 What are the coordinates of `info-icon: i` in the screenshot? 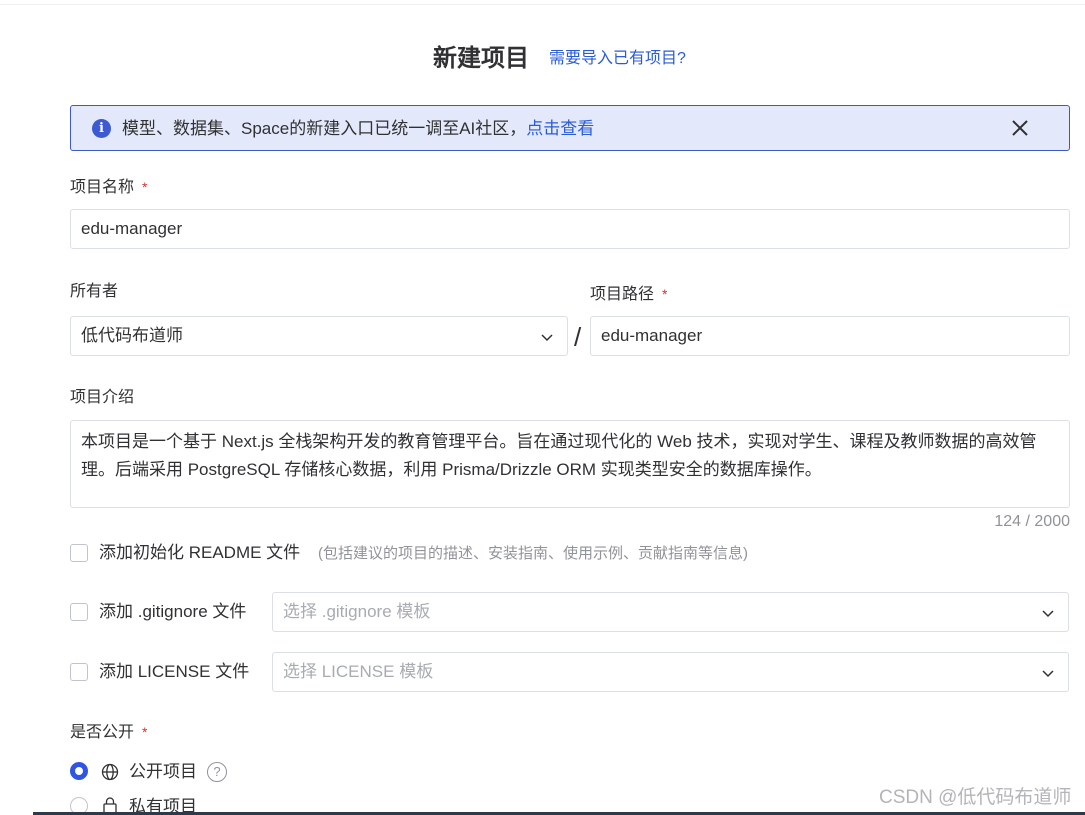 It's located at (101, 128).